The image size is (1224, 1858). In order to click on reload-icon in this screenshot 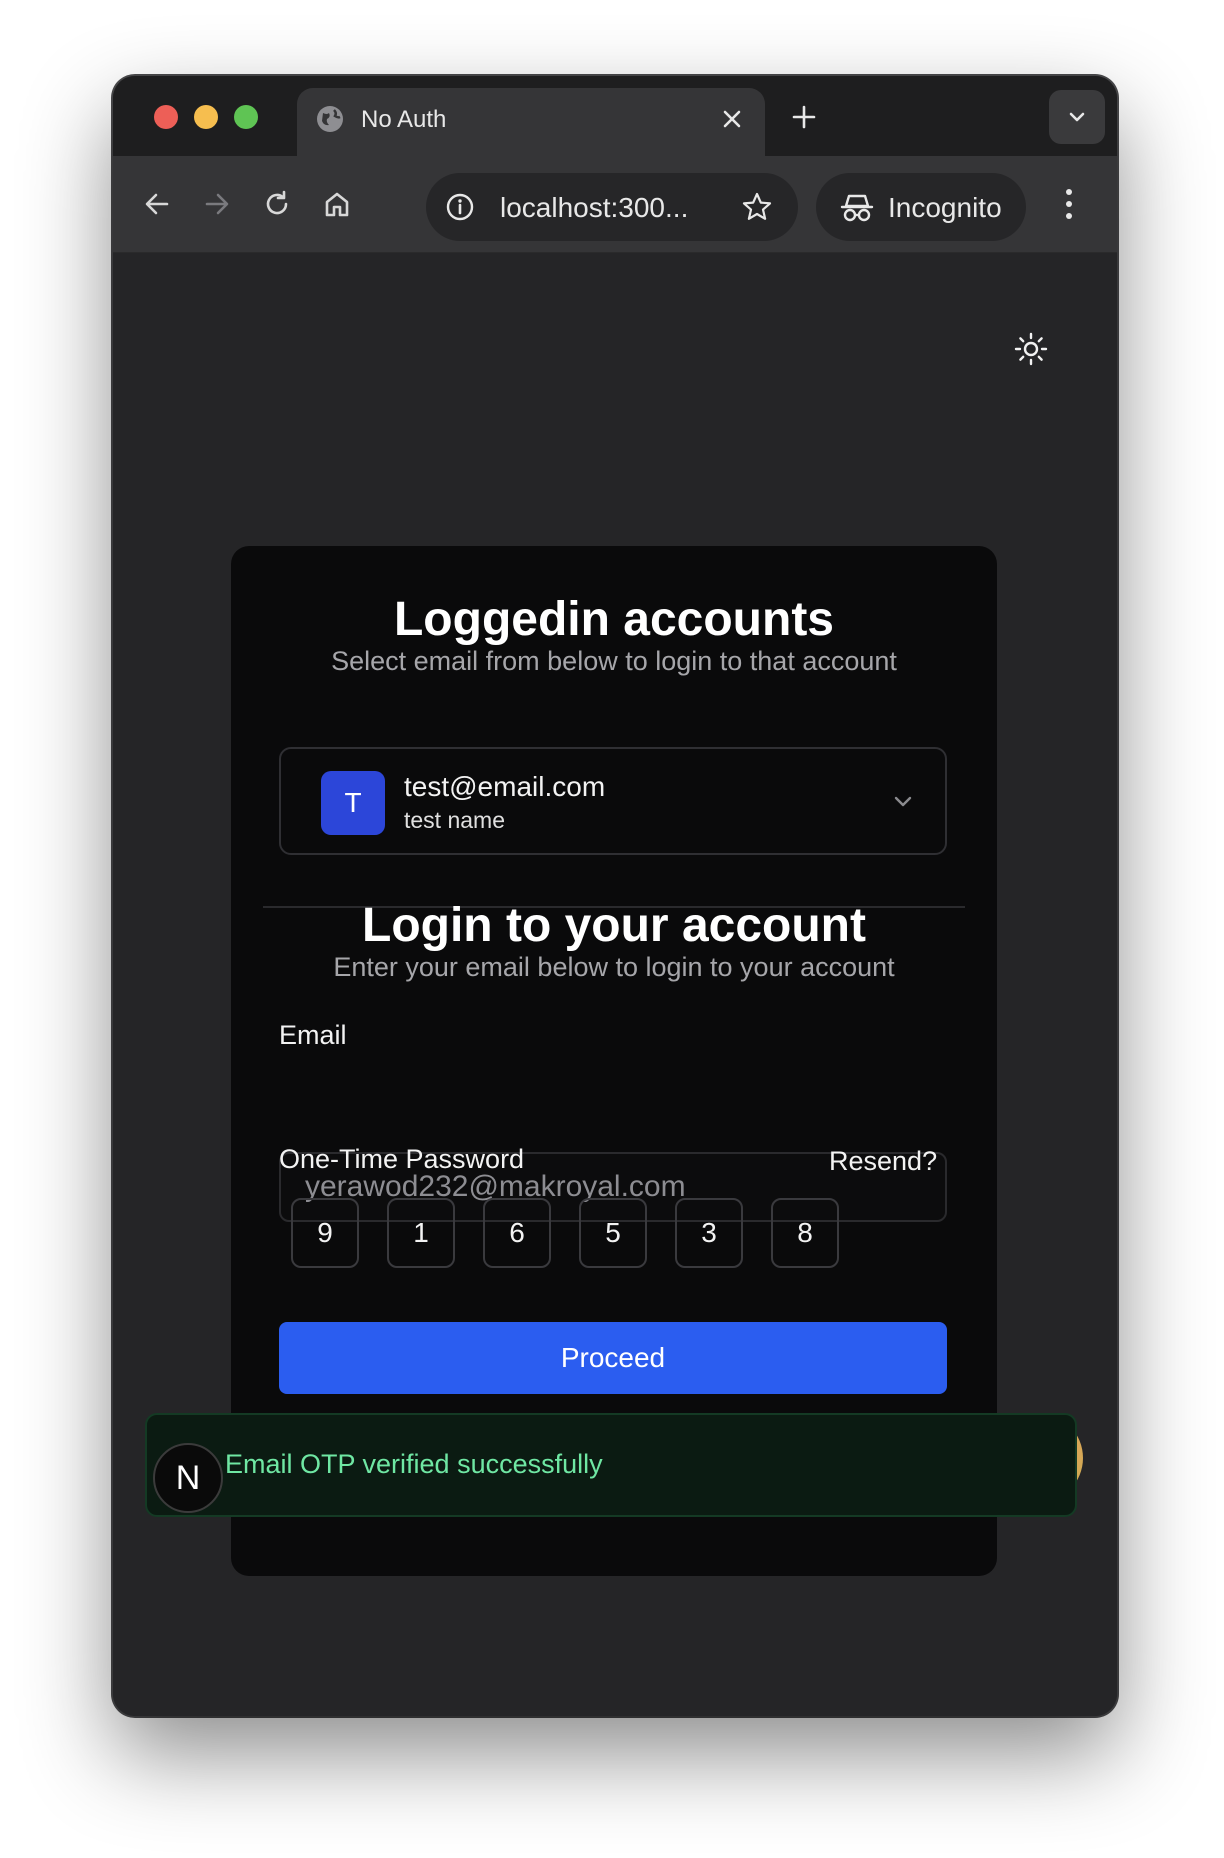, I will do `click(277, 204)`.